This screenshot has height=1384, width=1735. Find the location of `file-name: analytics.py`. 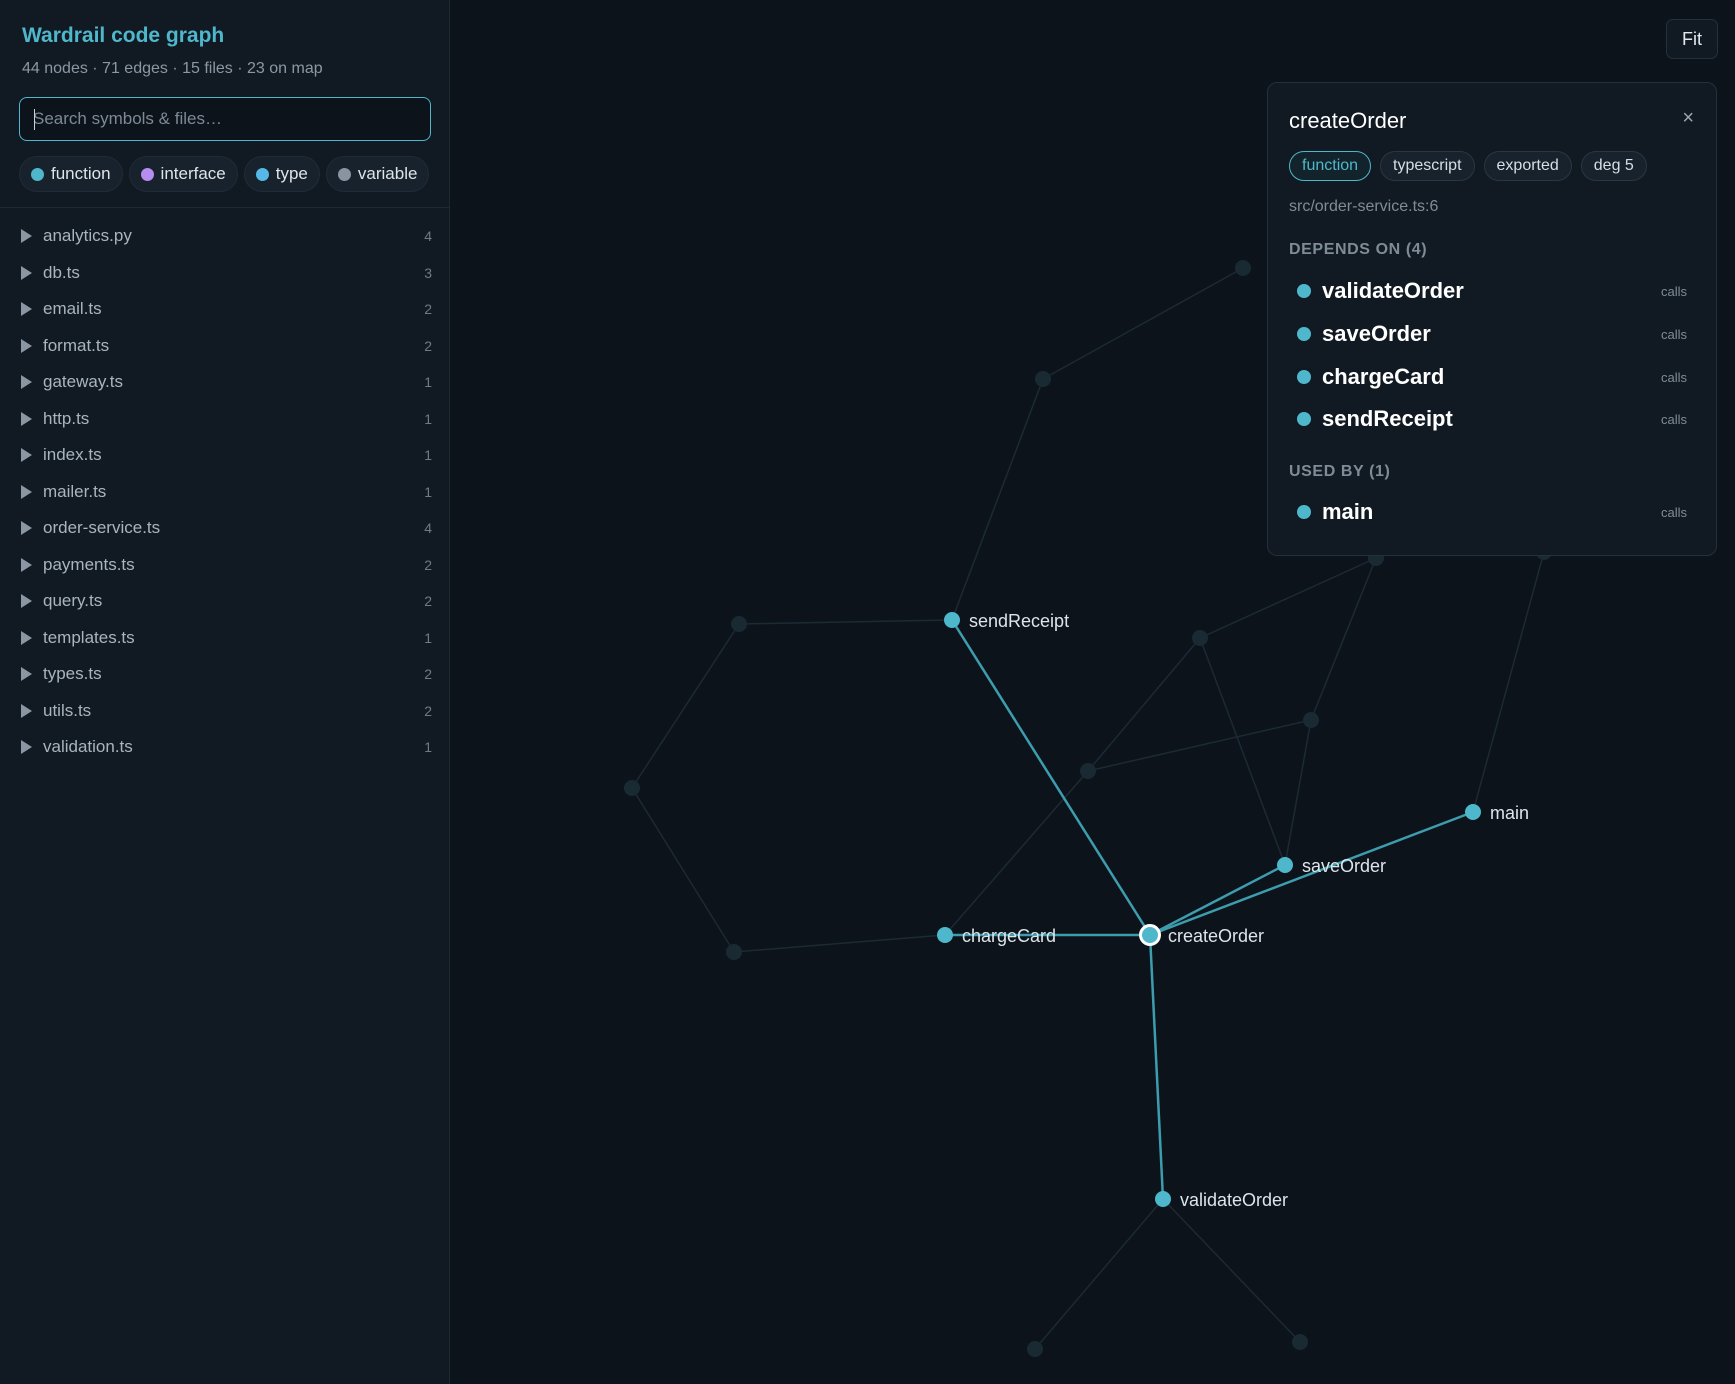

file-name: analytics.py is located at coordinates (87, 236).